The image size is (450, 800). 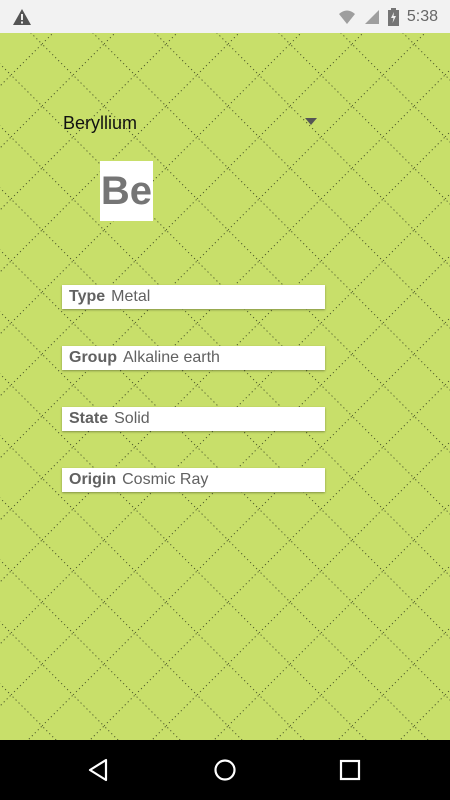 What do you see at coordinates (311, 121) in the screenshot?
I see `dropdown-arrow-icon` at bounding box center [311, 121].